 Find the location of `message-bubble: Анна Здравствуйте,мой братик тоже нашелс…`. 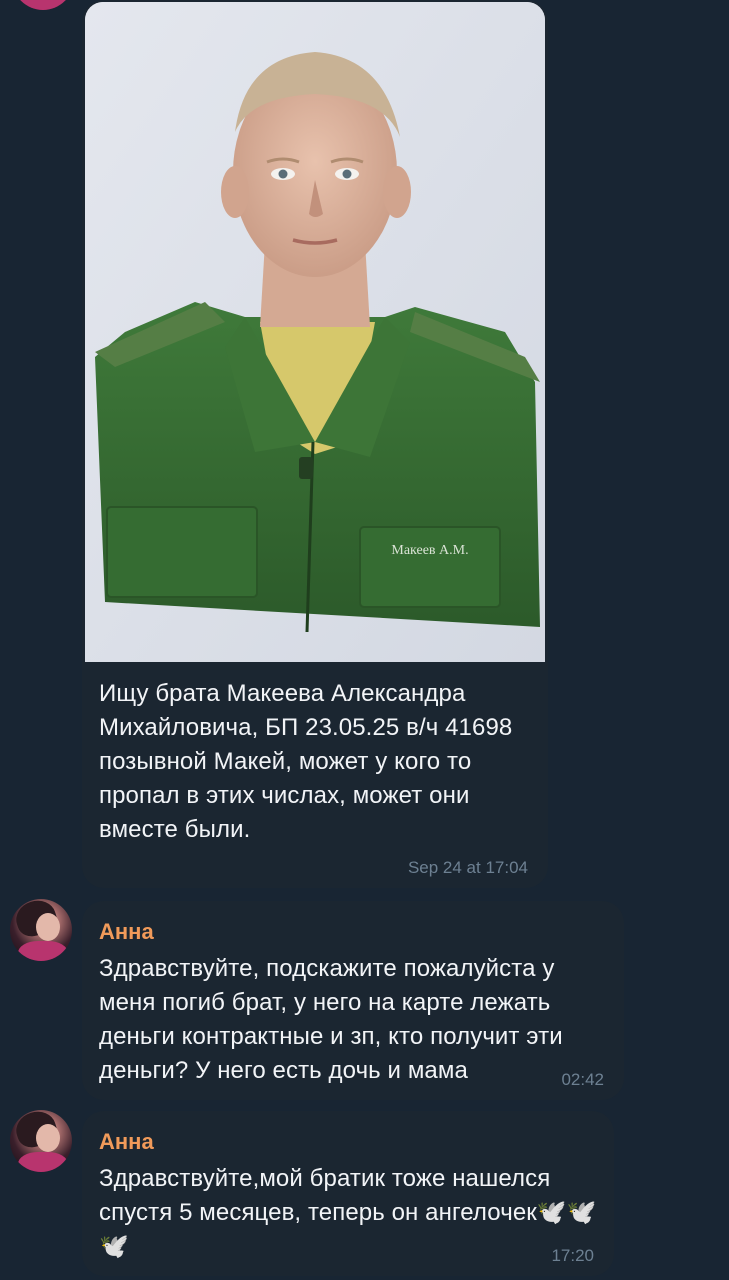

message-bubble: Анна Здравствуйте,мой братик тоже нашелс… is located at coordinates (348, 1193).